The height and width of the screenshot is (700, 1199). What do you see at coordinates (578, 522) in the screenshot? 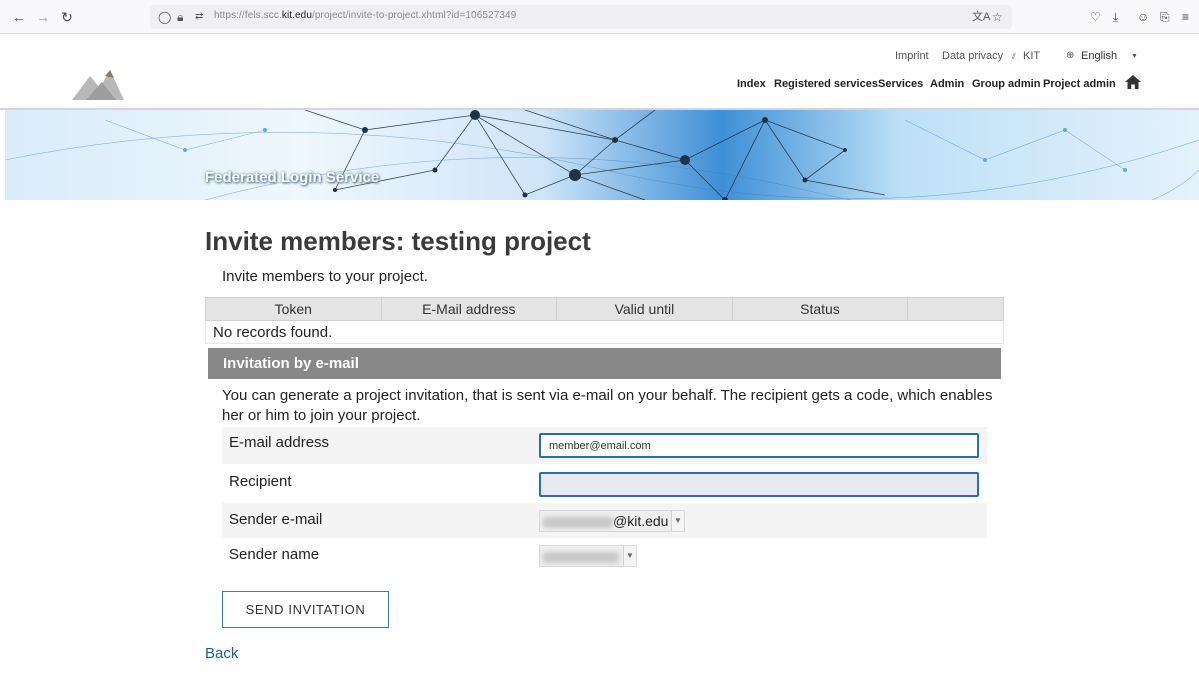
I see `redacted-username` at bounding box center [578, 522].